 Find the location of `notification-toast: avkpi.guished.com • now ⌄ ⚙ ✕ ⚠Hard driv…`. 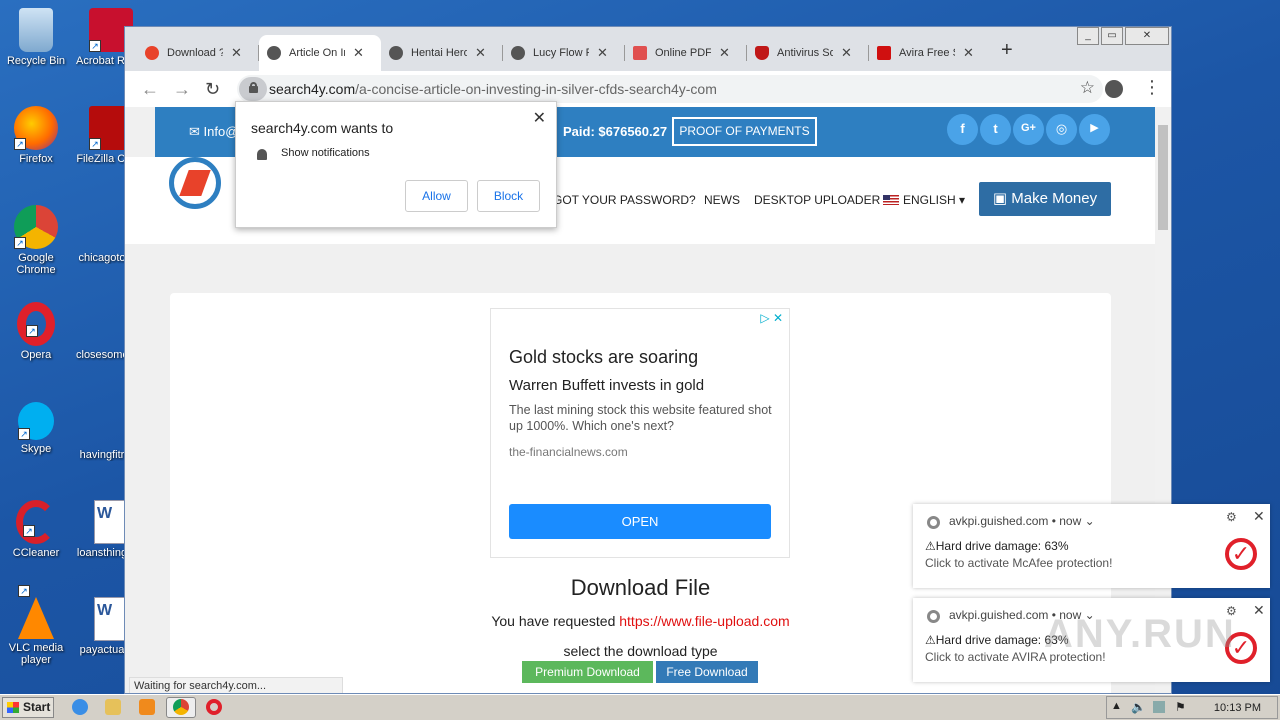

notification-toast: avkpi.guished.com • now ⌄ ⚙ ✕ ⚠Hard driv… is located at coordinates (1091, 546).